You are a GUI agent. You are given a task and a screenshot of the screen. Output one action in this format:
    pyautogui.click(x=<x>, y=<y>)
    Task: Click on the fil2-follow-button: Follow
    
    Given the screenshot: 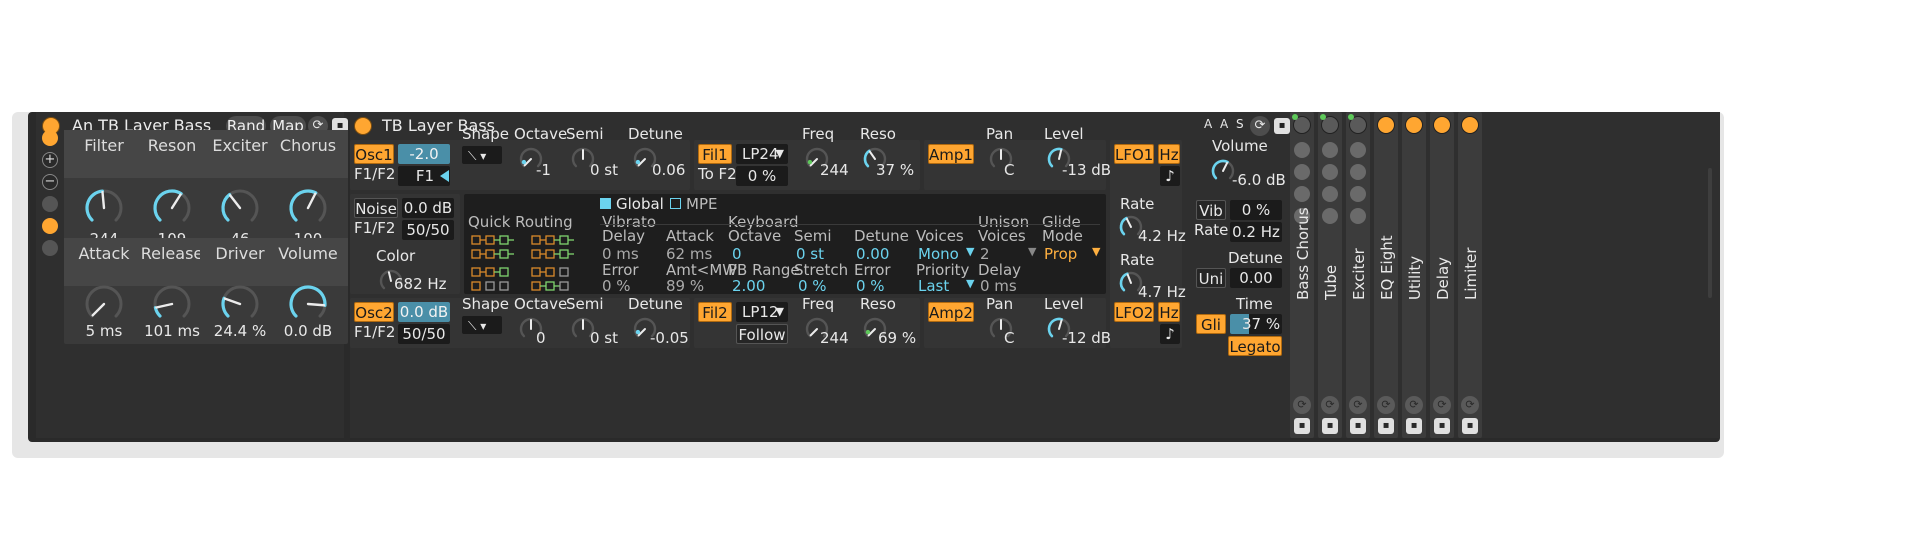 What is the action you would take?
    pyautogui.click(x=762, y=334)
    